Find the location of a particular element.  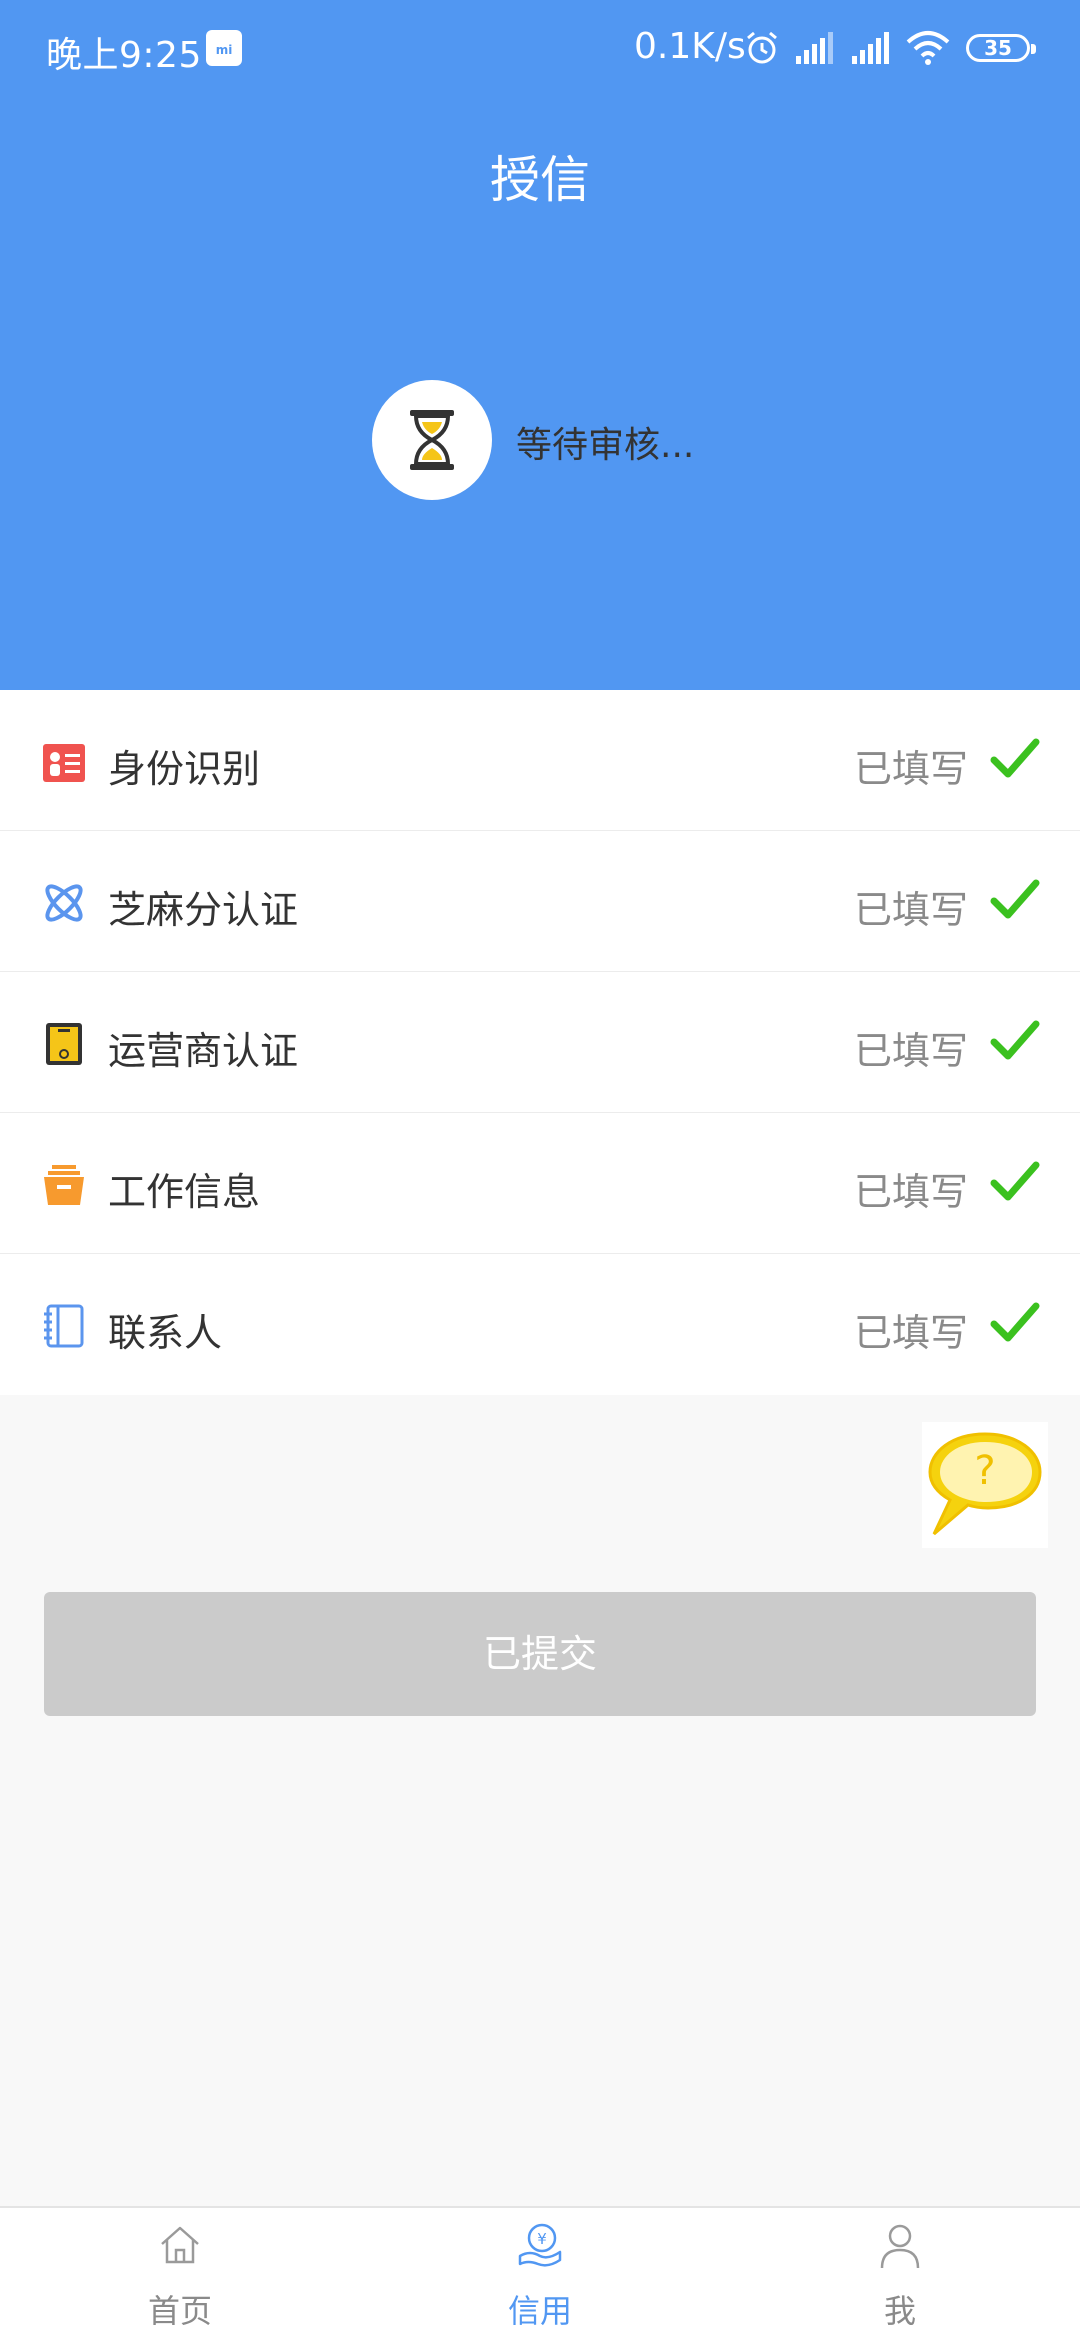

signal-icon is located at coordinates (814, 48).